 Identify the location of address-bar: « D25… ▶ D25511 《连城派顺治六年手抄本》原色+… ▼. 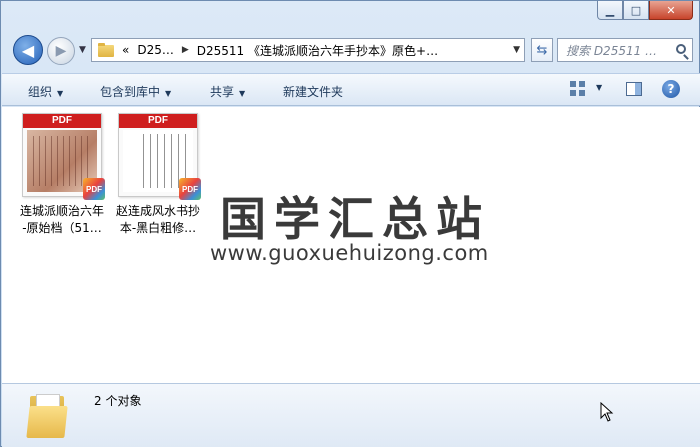
(308, 50).